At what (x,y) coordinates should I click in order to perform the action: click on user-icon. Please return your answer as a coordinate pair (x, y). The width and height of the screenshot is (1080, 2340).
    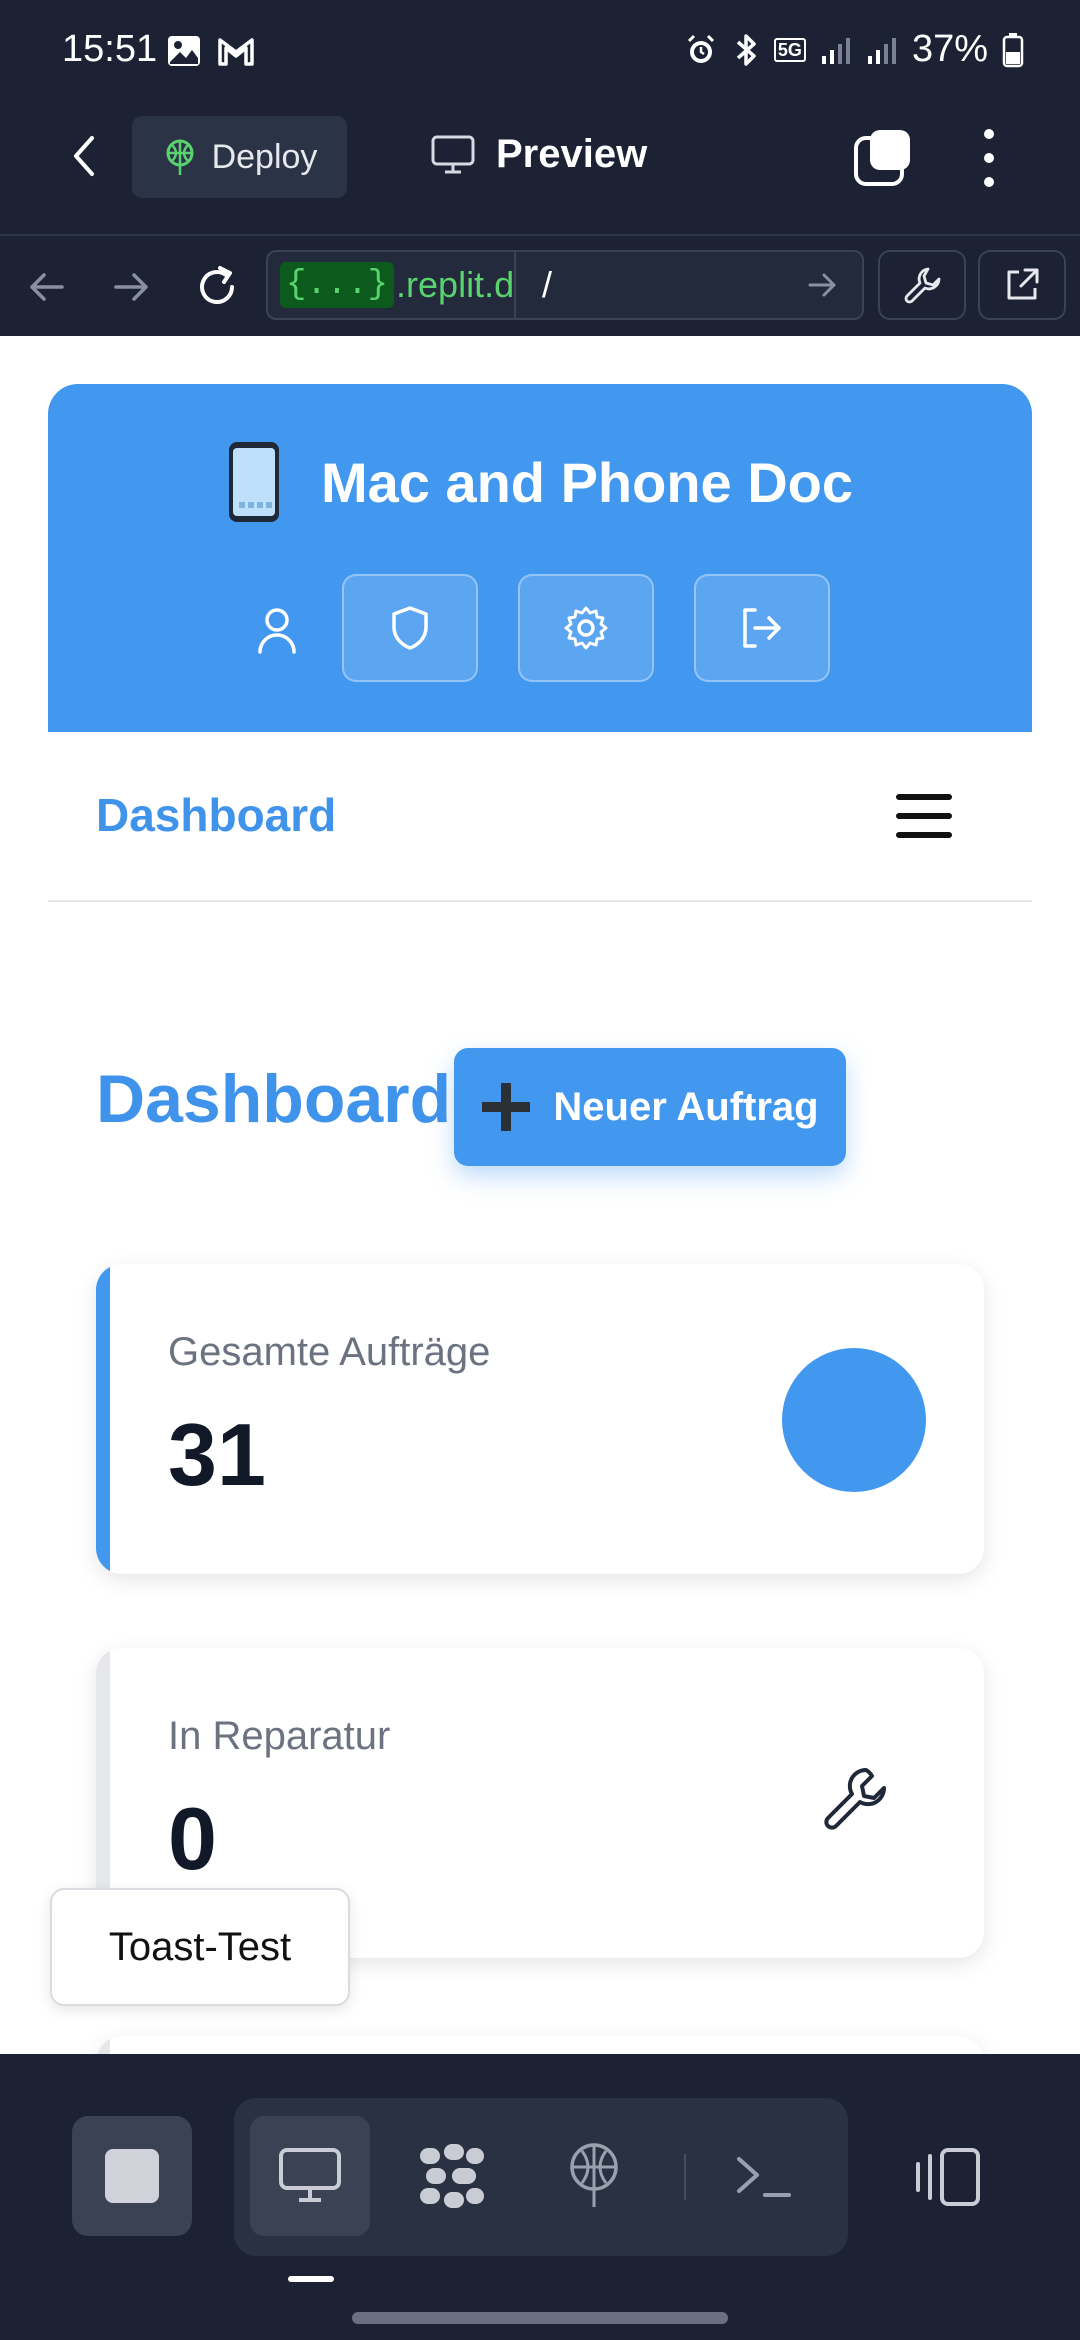
    Looking at the image, I should click on (277, 631).